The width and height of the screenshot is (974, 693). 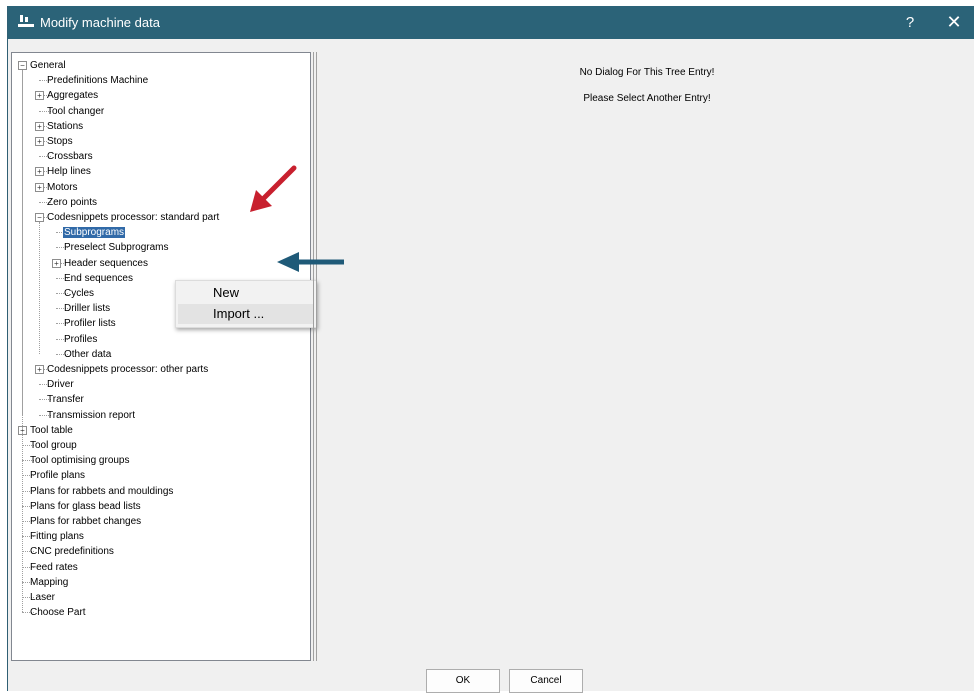 I want to click on tree-item-subprograms: Subprograms, so click(x=94, y=232).